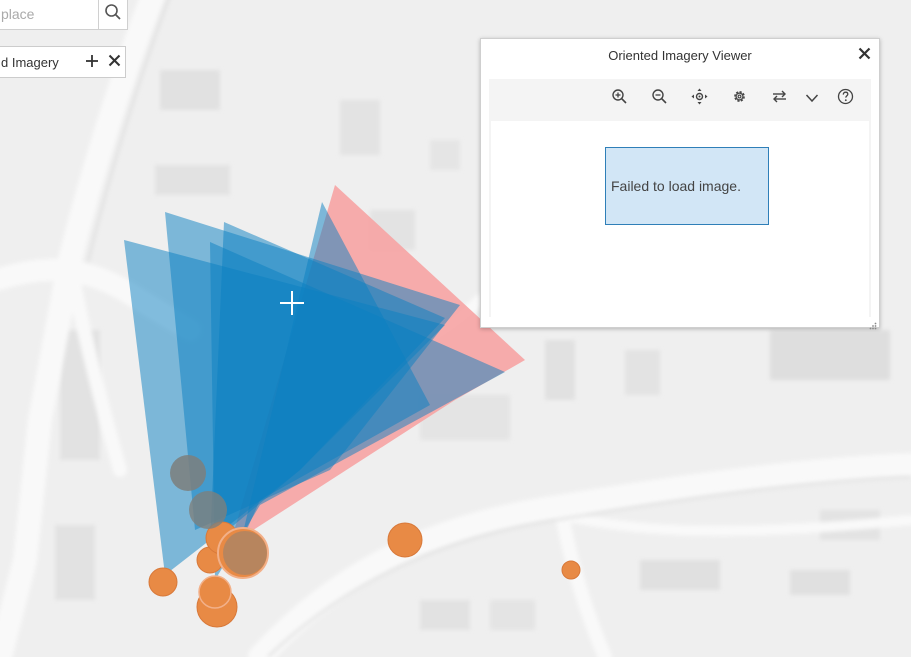  Describe the element at coordinates (30, 62) in the screenshot. I see `layer-chip-label: d Imagery` at that location.